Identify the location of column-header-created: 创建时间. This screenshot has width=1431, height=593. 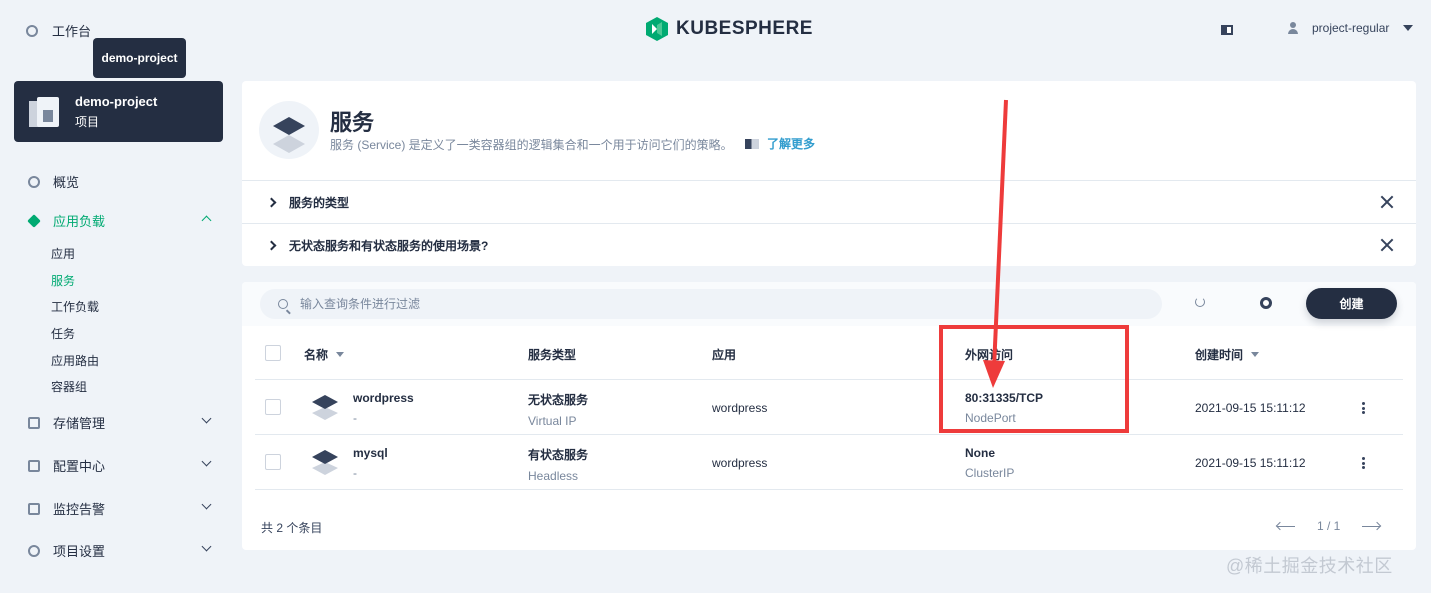
(1227, 354).